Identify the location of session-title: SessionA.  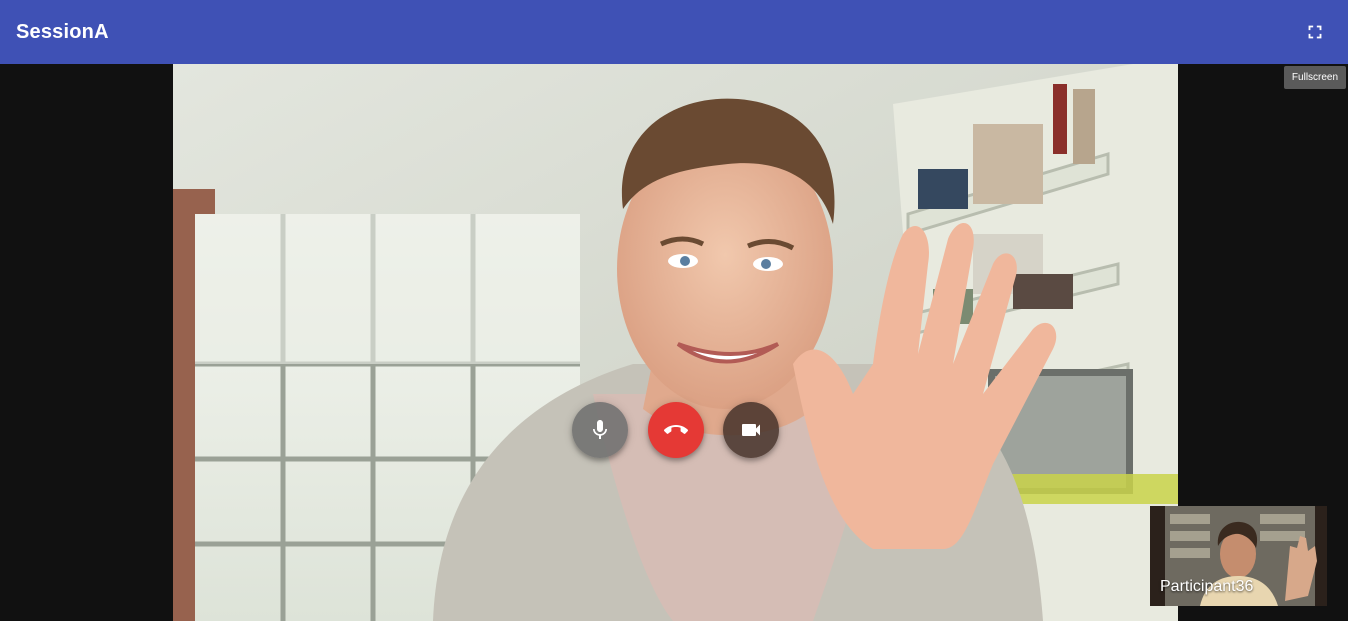
(62, 32).